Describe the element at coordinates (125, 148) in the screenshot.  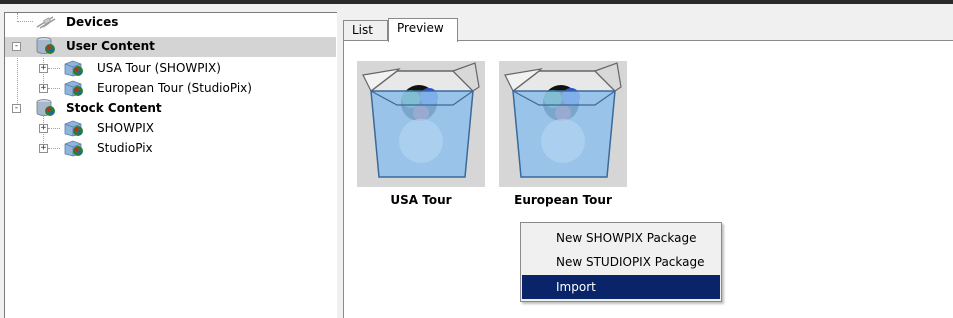
I see `tree-item-label: StudioPix` at that location.